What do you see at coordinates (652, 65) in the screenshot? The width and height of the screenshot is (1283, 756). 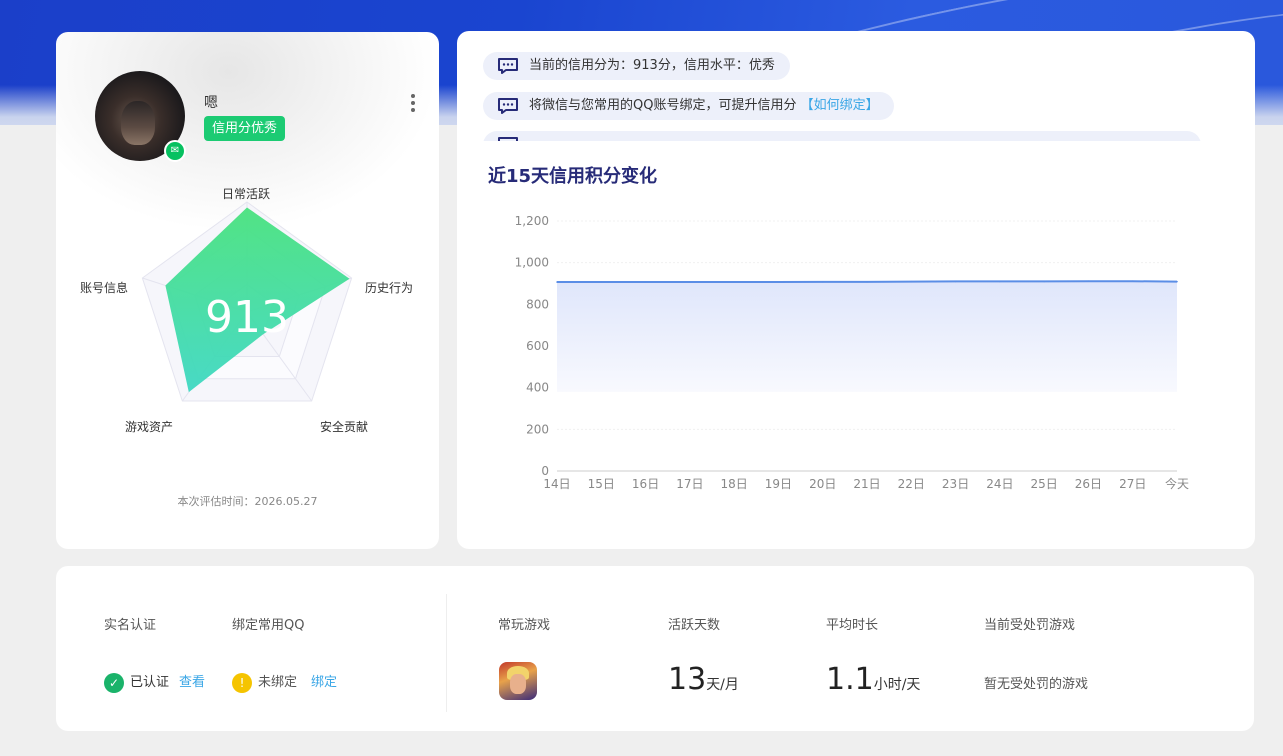 I see `notice-text: 当前的信用分为：913分，信用水平：优秀` at bounding box center [652, 65].